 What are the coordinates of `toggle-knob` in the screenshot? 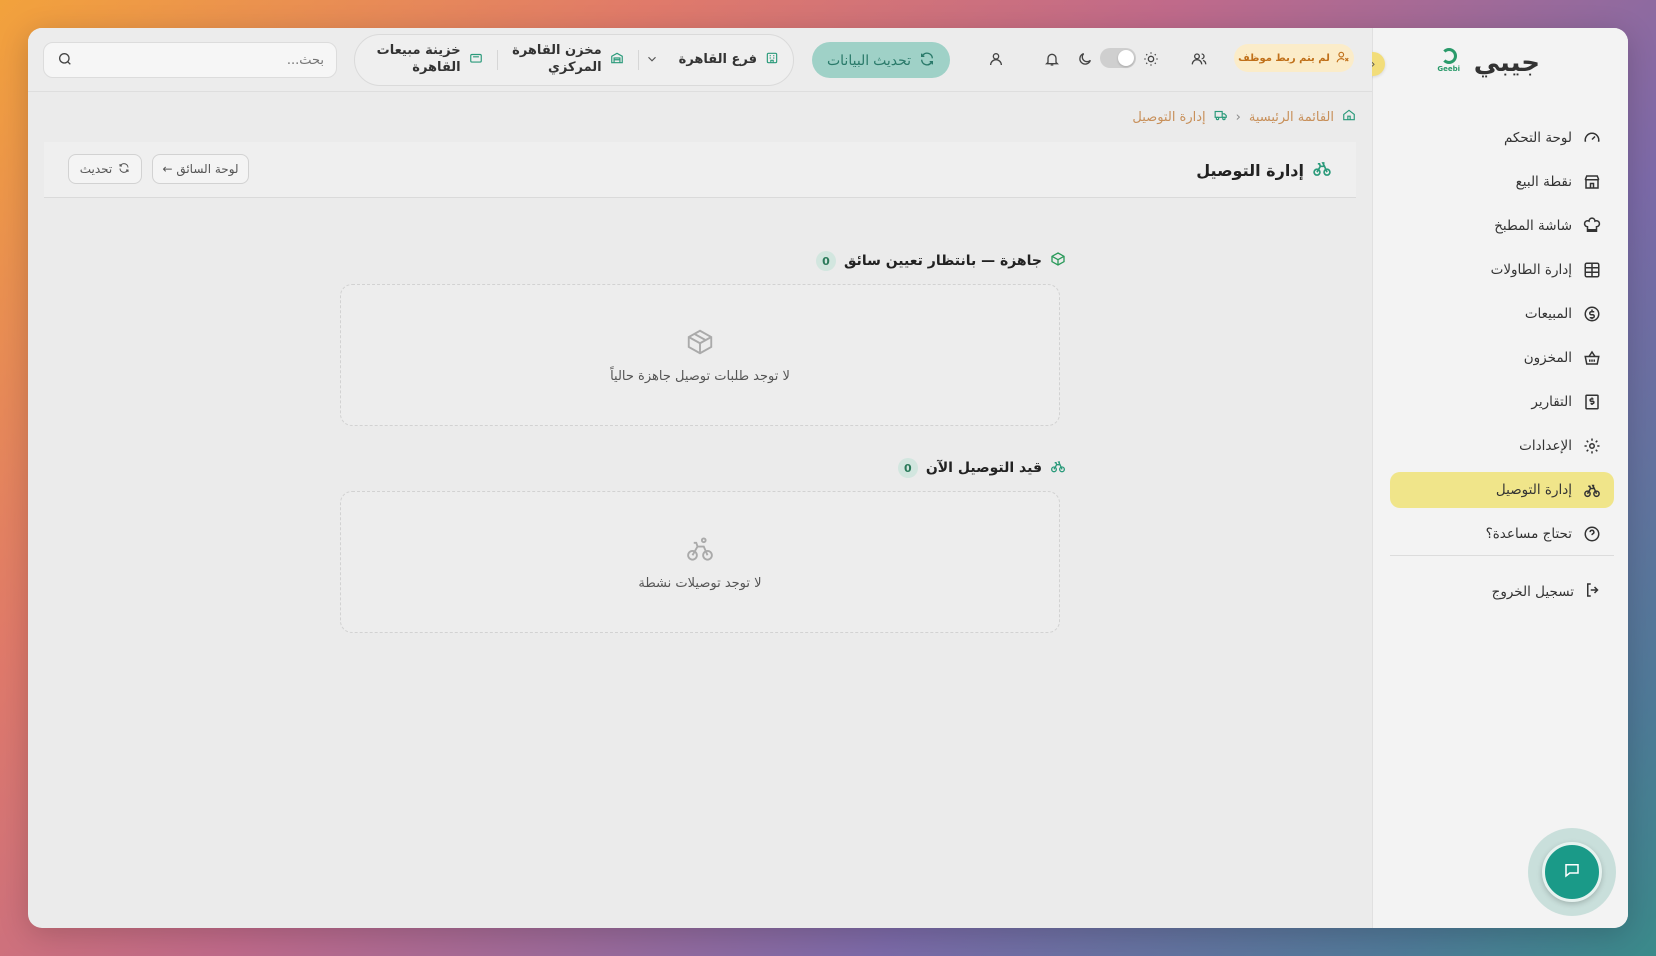 It's located at (1126, 58).